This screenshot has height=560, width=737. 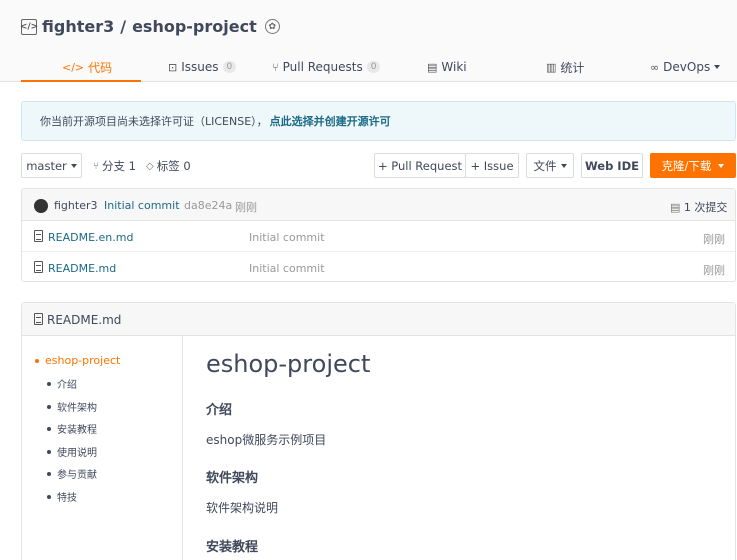 I want to click on license-notice-text: 你当前开源项目尚未选择许可证（LICENSE），, so click(x=154, y=121).